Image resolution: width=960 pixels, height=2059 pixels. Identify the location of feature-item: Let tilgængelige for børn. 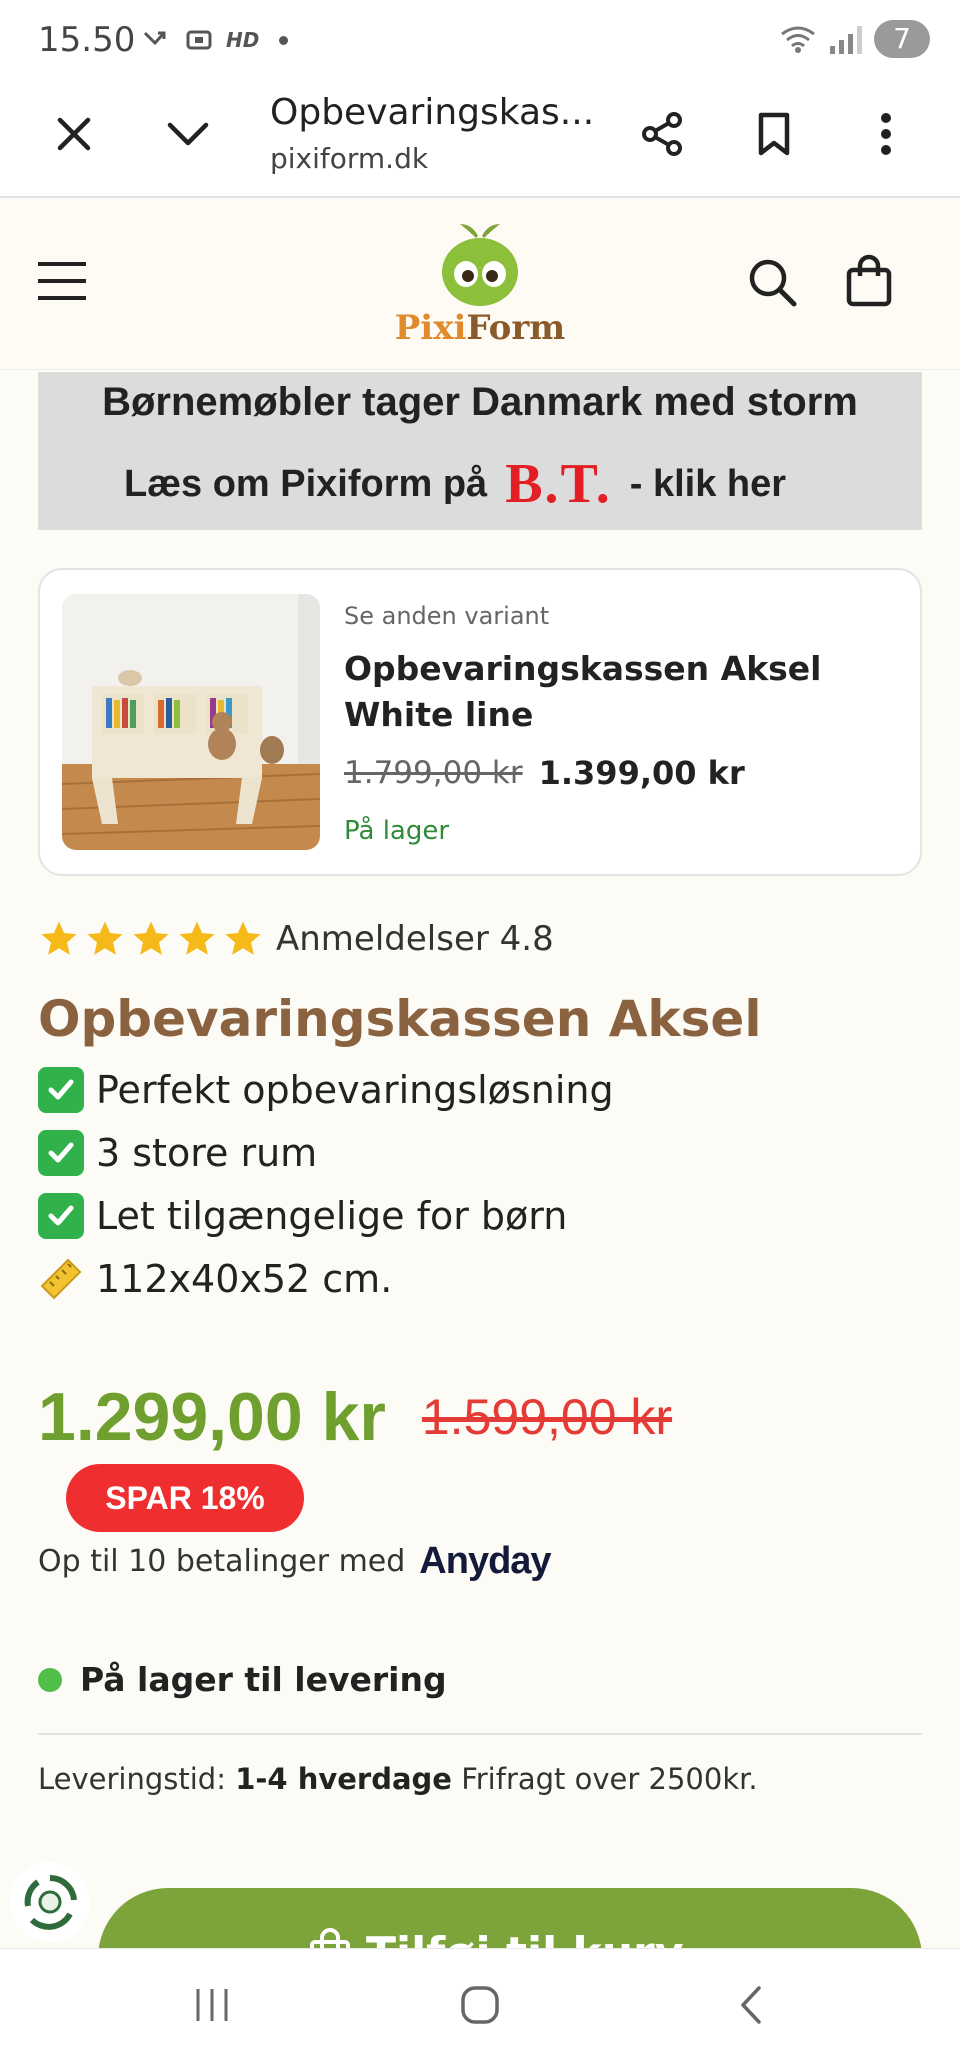
(326, 1215).